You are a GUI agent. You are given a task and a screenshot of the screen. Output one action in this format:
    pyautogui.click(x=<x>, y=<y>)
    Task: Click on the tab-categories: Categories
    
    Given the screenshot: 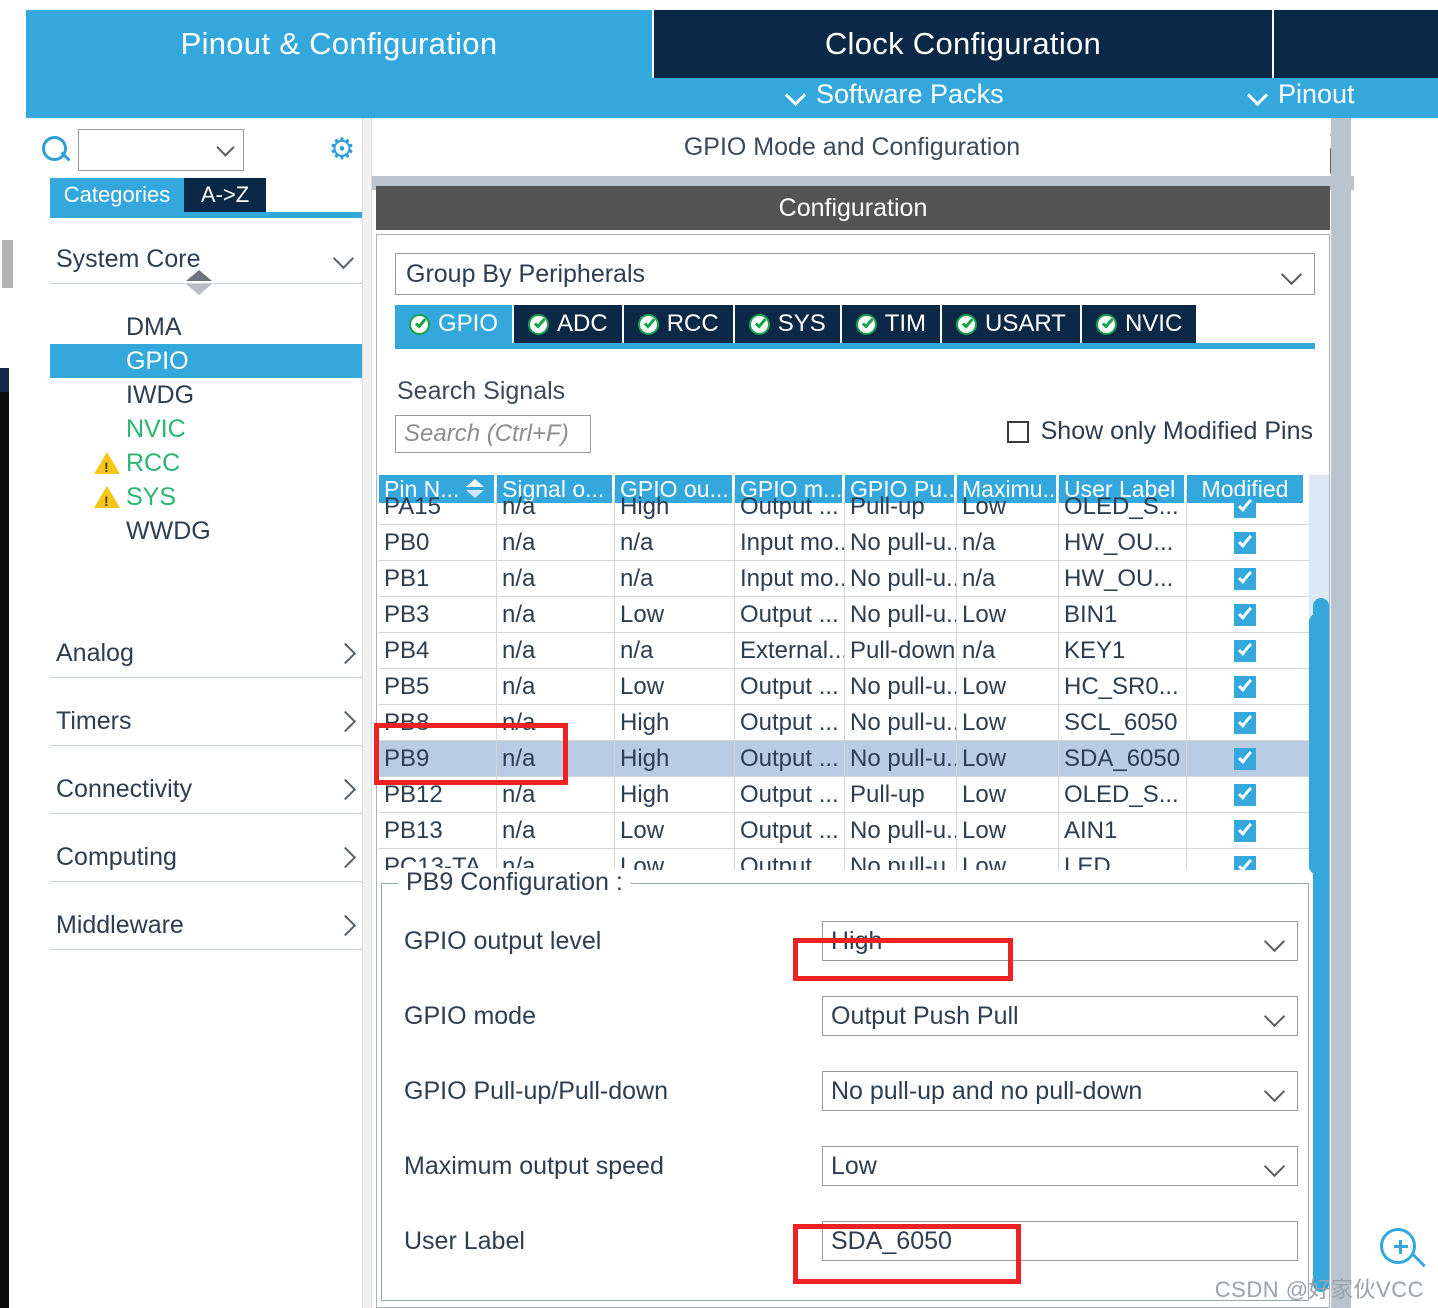 What is the action you would take?
    pyautogui.click(x=117, y=195)
    